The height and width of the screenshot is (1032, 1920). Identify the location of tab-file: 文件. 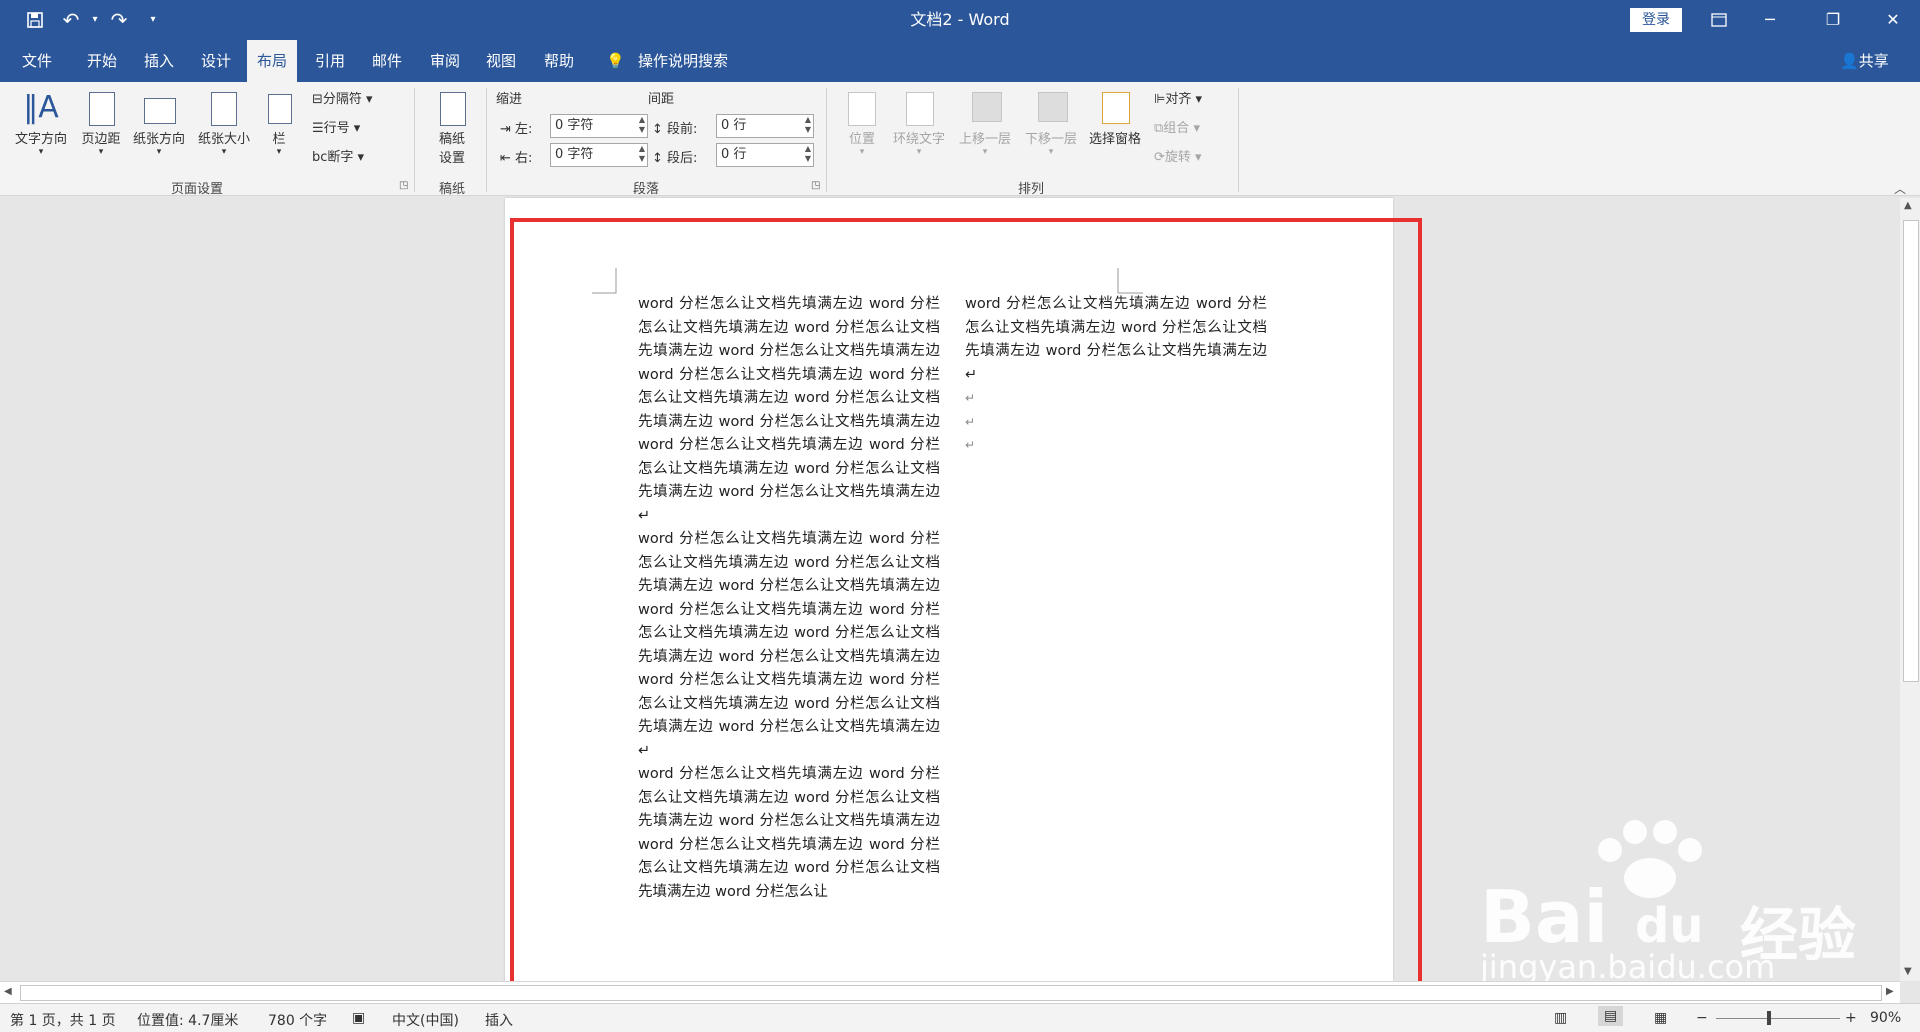
(37, 61).